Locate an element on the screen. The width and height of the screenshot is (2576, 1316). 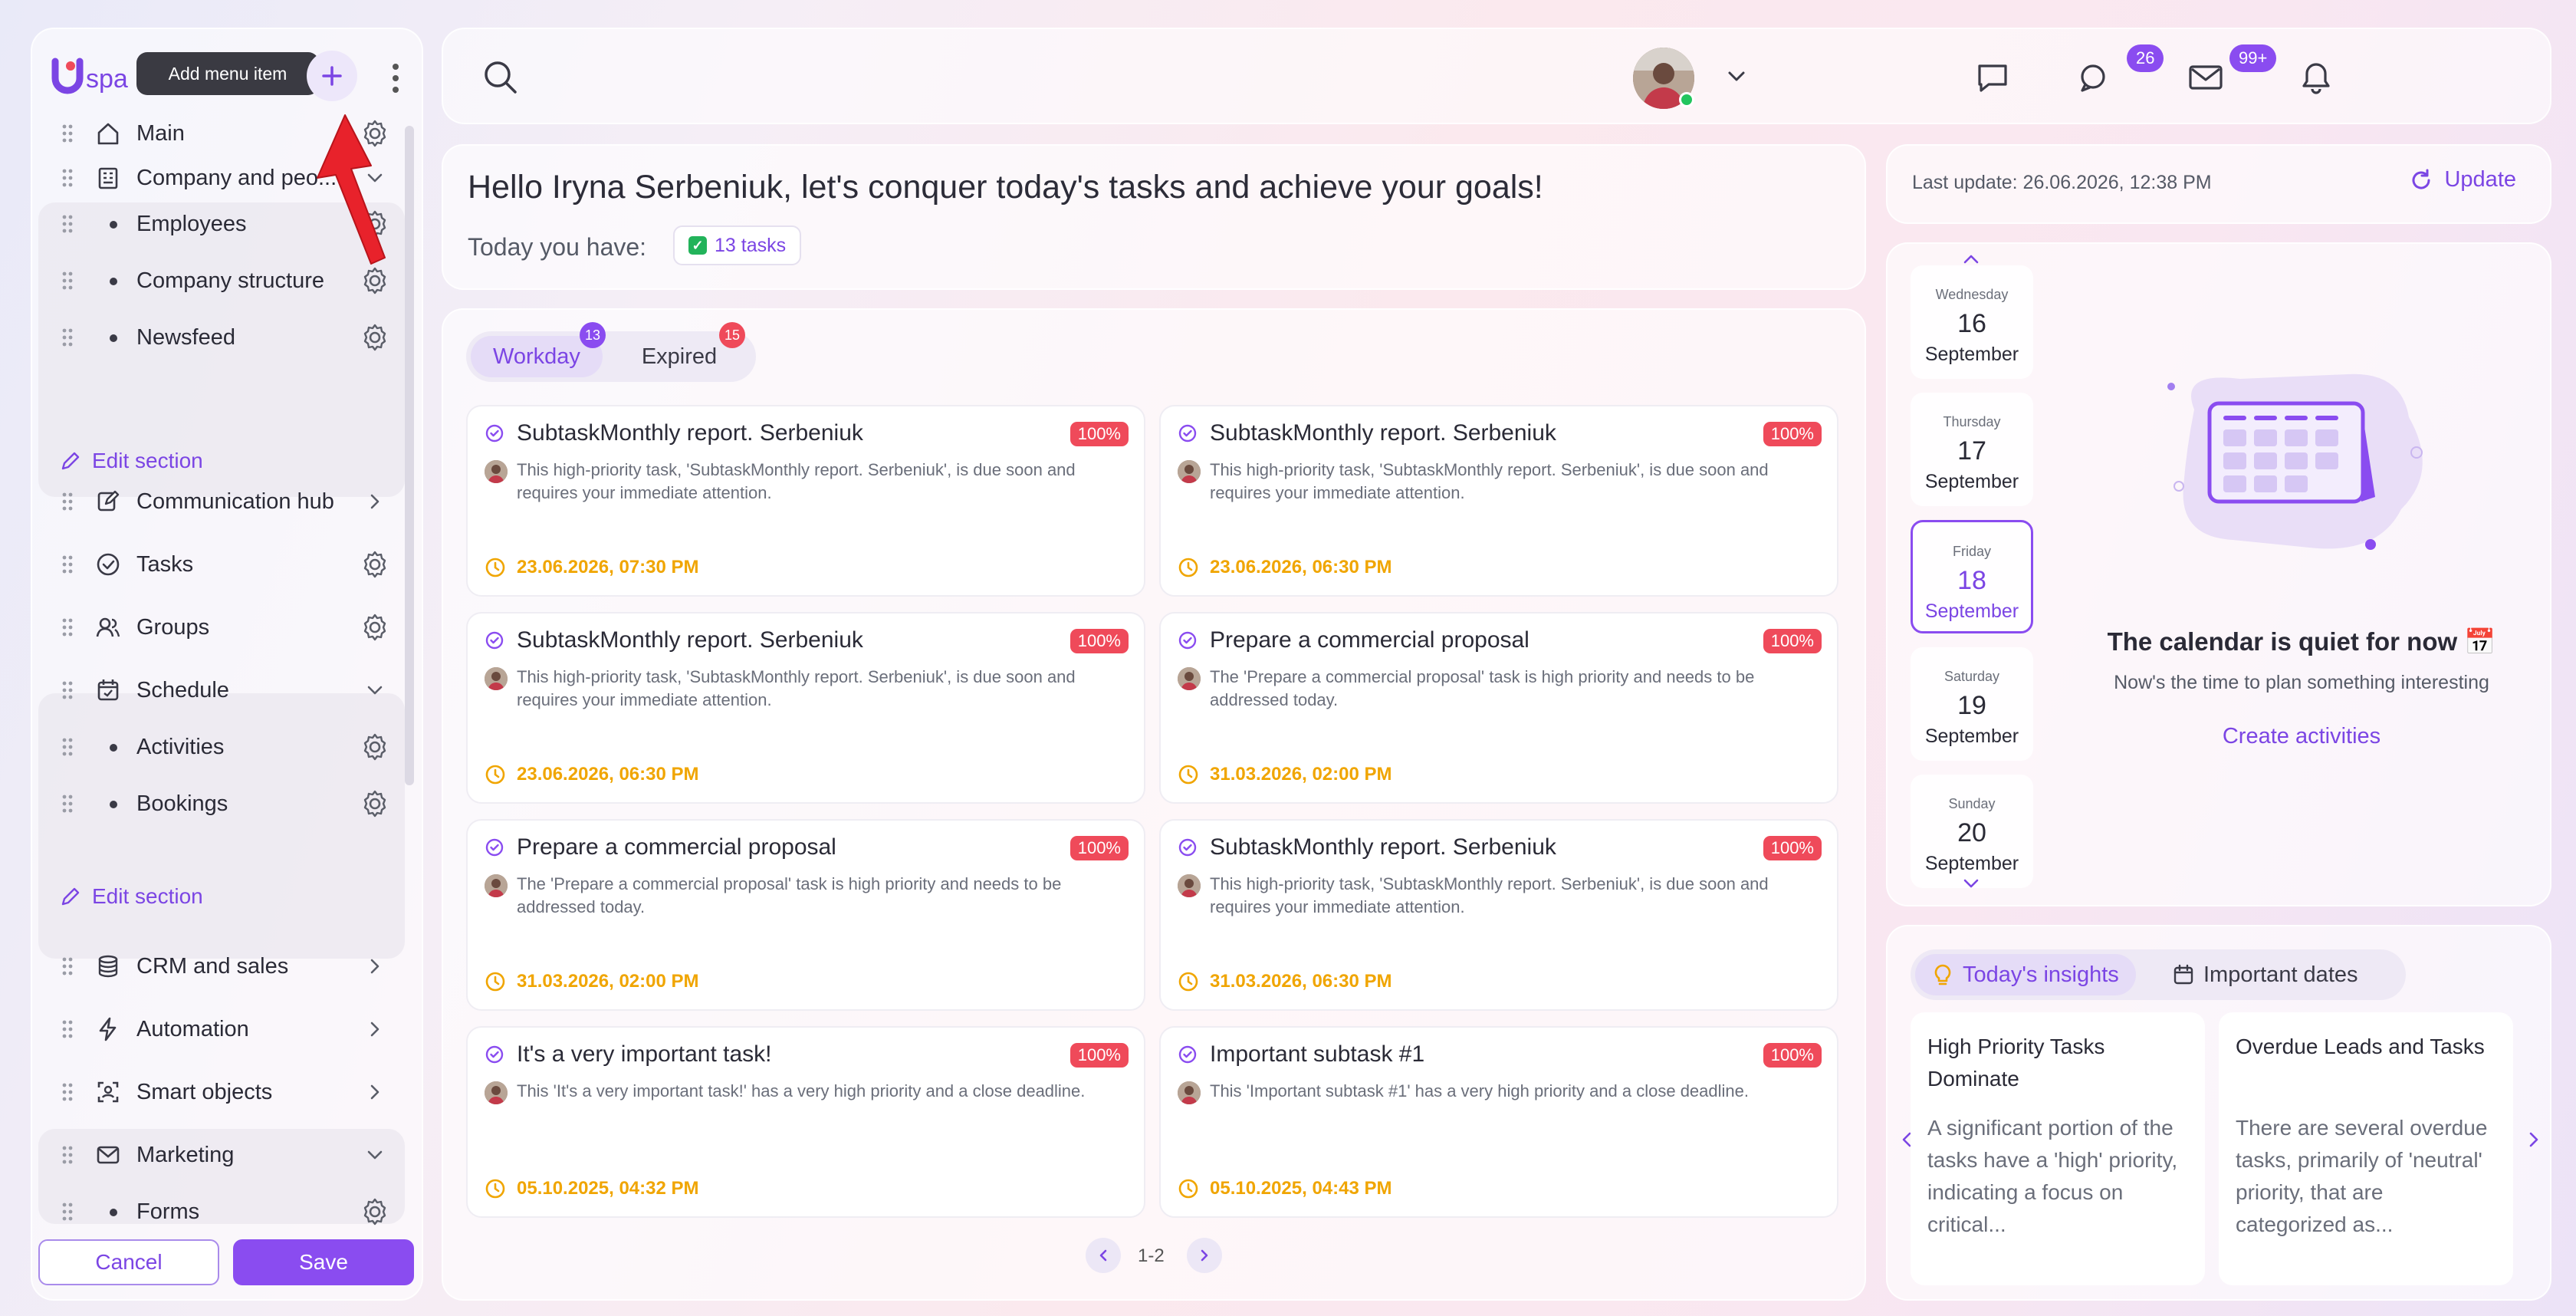
create-activities-link: Create activities is located at coordinates (2301, 736).